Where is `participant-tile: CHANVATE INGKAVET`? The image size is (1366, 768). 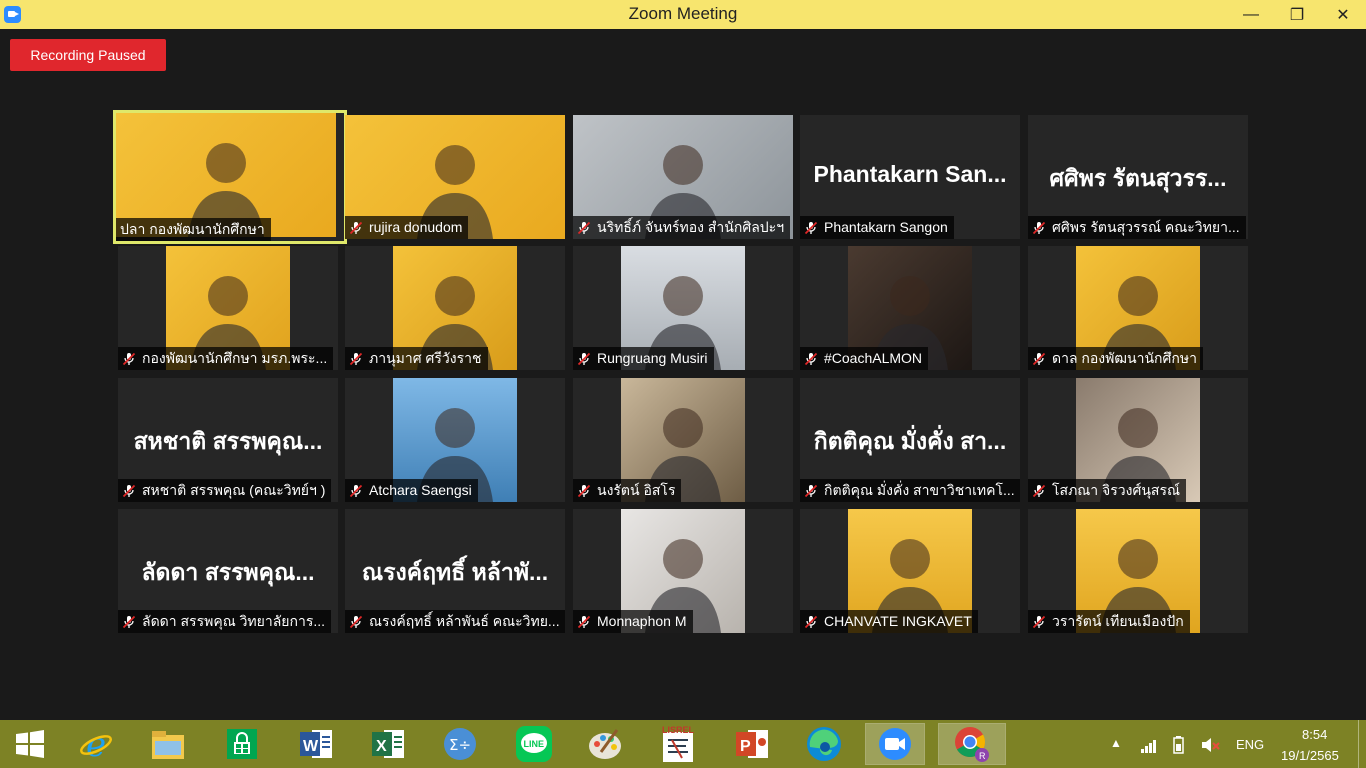 participant-tile: CHANVATE INGKAVET is located at coordinates (910, 571).